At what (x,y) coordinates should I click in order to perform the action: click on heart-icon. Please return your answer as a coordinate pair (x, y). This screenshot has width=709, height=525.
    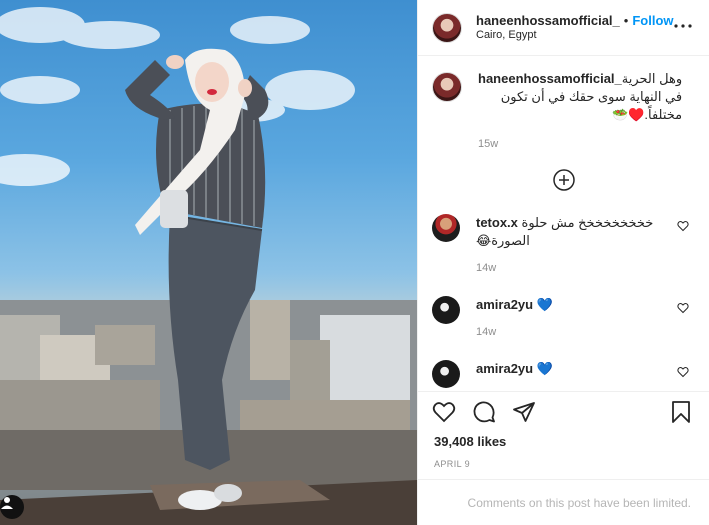
    Looking at the image, I should click on (444, 412).